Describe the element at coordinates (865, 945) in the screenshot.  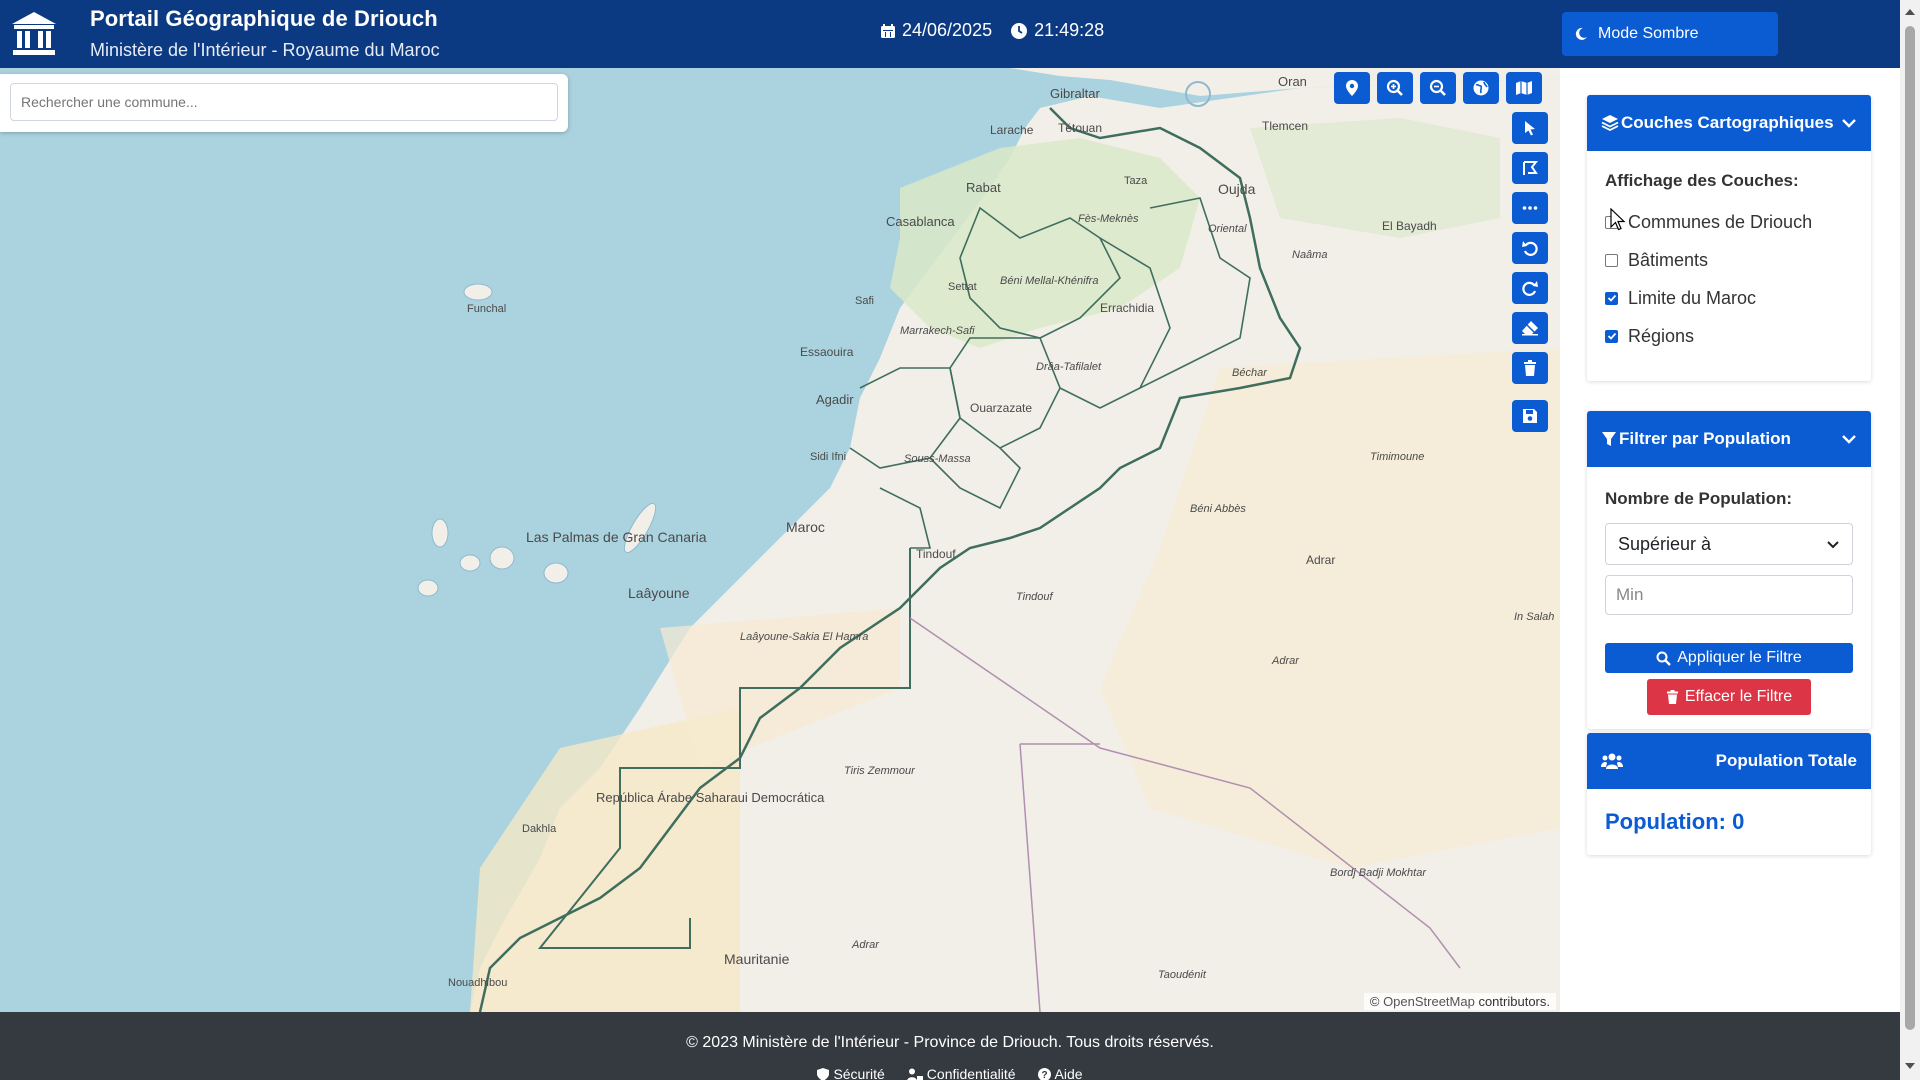
I see `map-label-adrar-mauritanie: Adrar` at that location.